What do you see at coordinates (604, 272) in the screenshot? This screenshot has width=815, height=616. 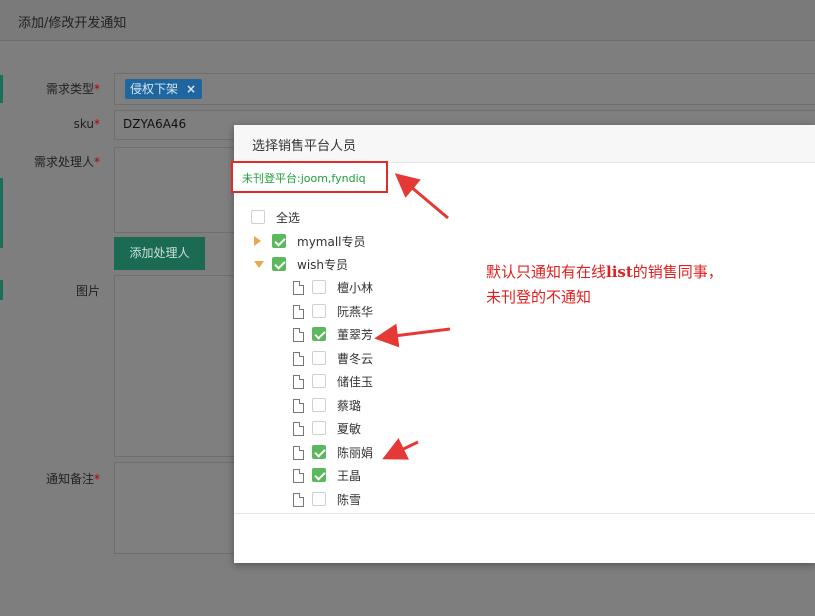 I see `annotation-line-1: 默认只通知有在线list的销售同事，` at bounding box center [604, 272].